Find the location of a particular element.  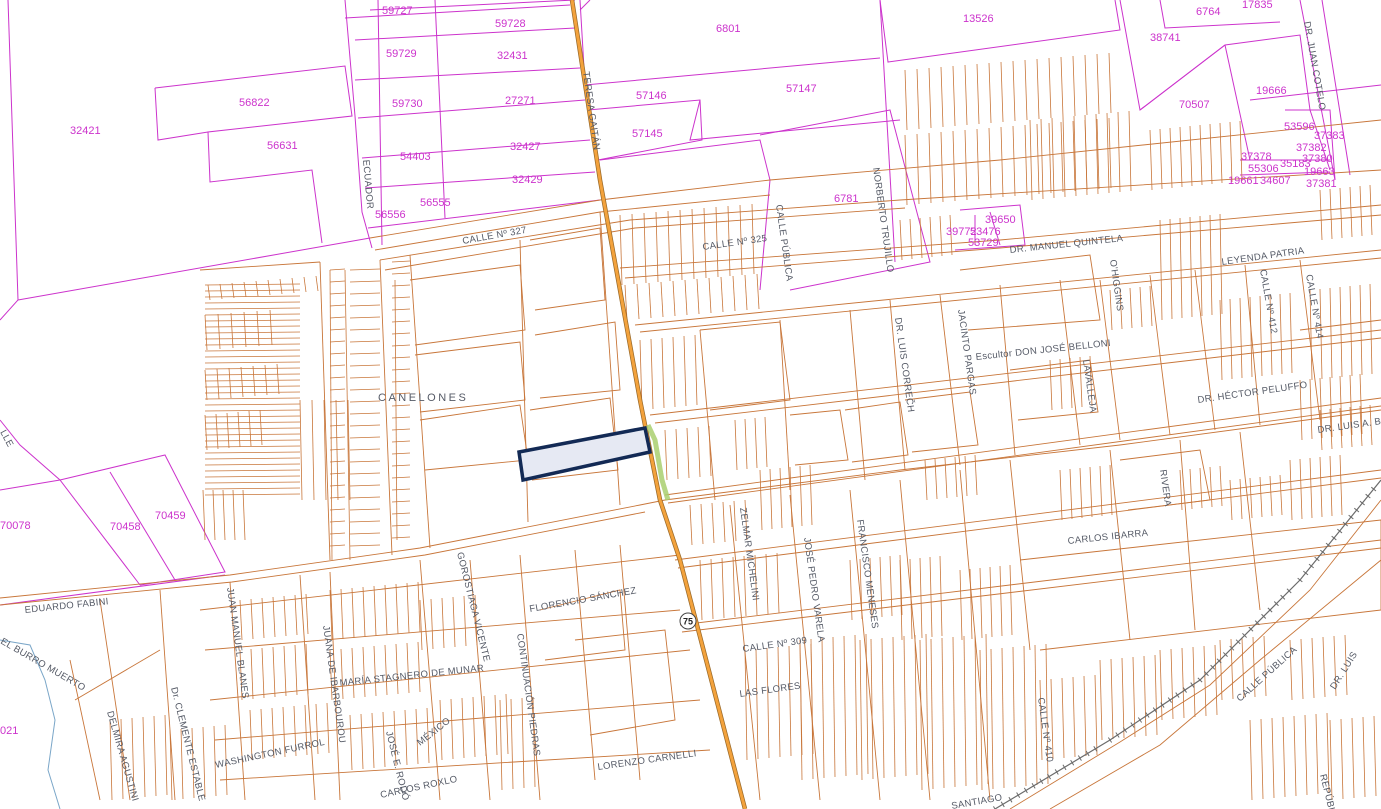

lot-number: 70459 is located at coordinates (170, 516).